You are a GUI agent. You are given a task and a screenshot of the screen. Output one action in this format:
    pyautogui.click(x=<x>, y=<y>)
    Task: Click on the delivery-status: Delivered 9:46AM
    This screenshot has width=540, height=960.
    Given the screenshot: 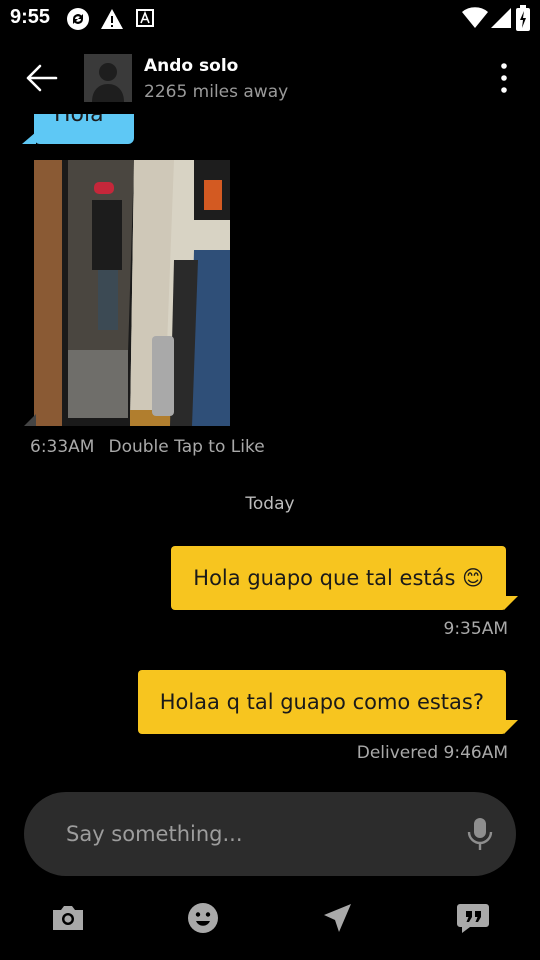 What is the action you would take?
    pyautogui.click(x=432, y=753)
    